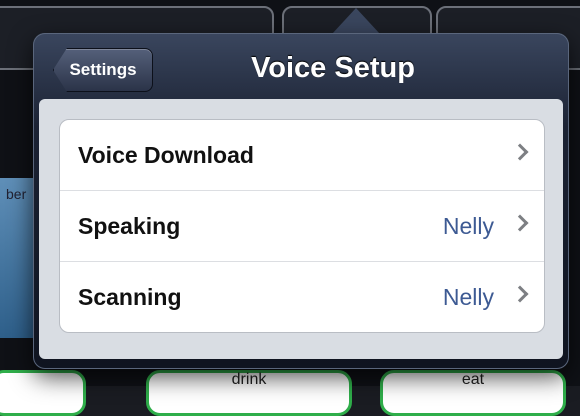 The width and height of the screenshot is (580, 416). I want to click on background-side-label: ber, so click(16, 194).